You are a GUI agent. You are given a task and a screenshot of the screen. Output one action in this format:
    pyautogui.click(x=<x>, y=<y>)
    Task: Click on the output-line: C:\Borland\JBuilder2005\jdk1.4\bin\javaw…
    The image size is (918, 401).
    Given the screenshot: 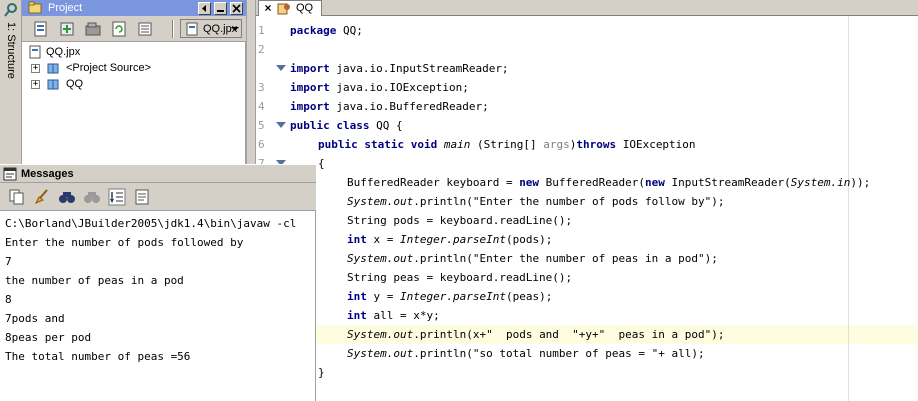 What is the action you would take?
    pyautogui.click(x=151, y=223)
    